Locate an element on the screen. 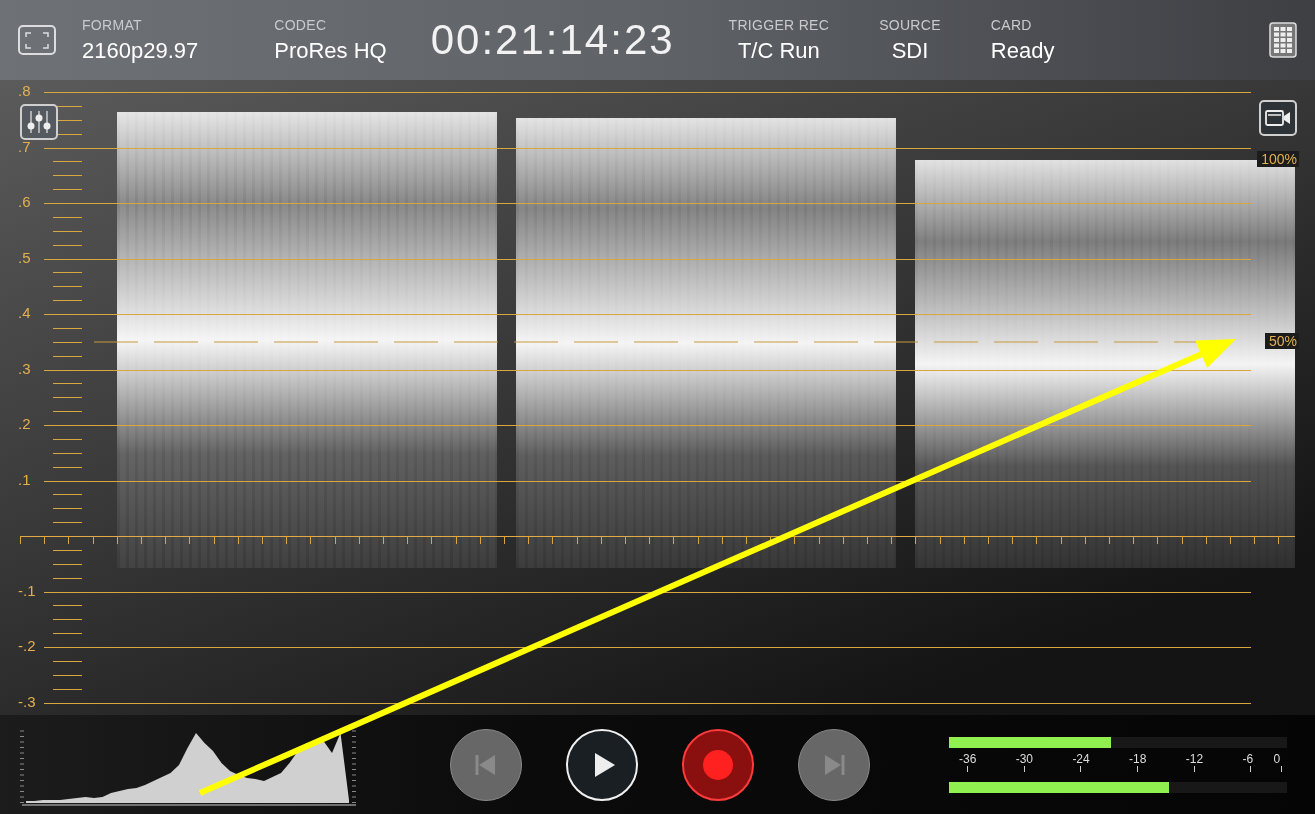 Image resolution: width=1315 pixels, height=814 pixels. scale-label: .6 is located at coordinates (25, 201).